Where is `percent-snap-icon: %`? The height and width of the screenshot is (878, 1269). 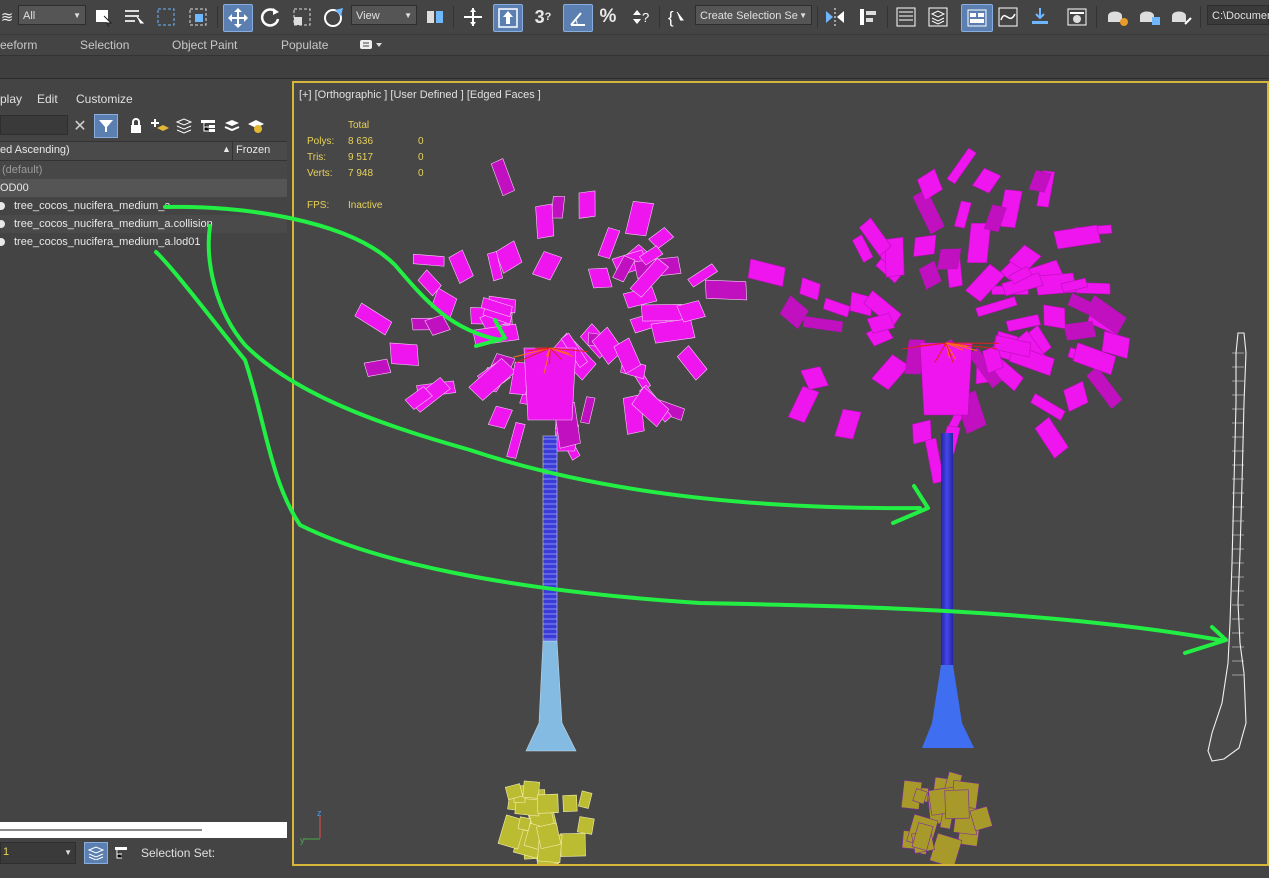
percent-snap-icon: % is located at coordinates (608, 17).